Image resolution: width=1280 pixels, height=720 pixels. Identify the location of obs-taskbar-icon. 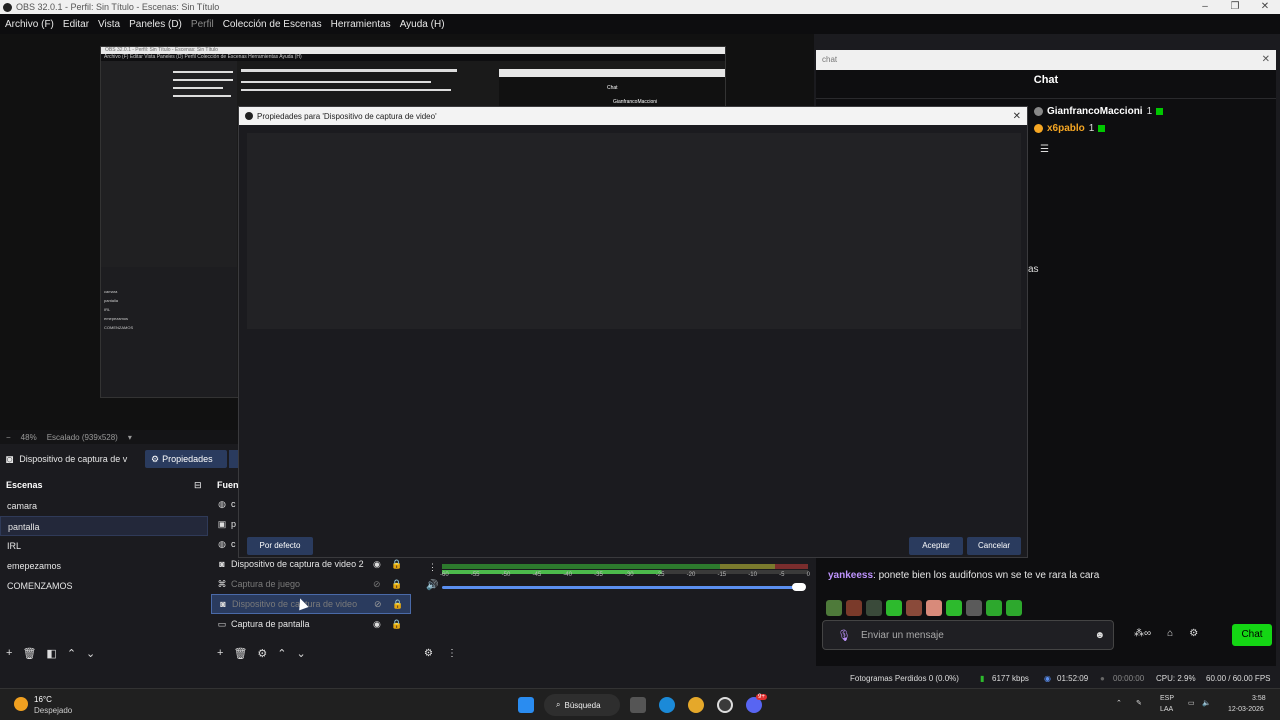
(725, 705).